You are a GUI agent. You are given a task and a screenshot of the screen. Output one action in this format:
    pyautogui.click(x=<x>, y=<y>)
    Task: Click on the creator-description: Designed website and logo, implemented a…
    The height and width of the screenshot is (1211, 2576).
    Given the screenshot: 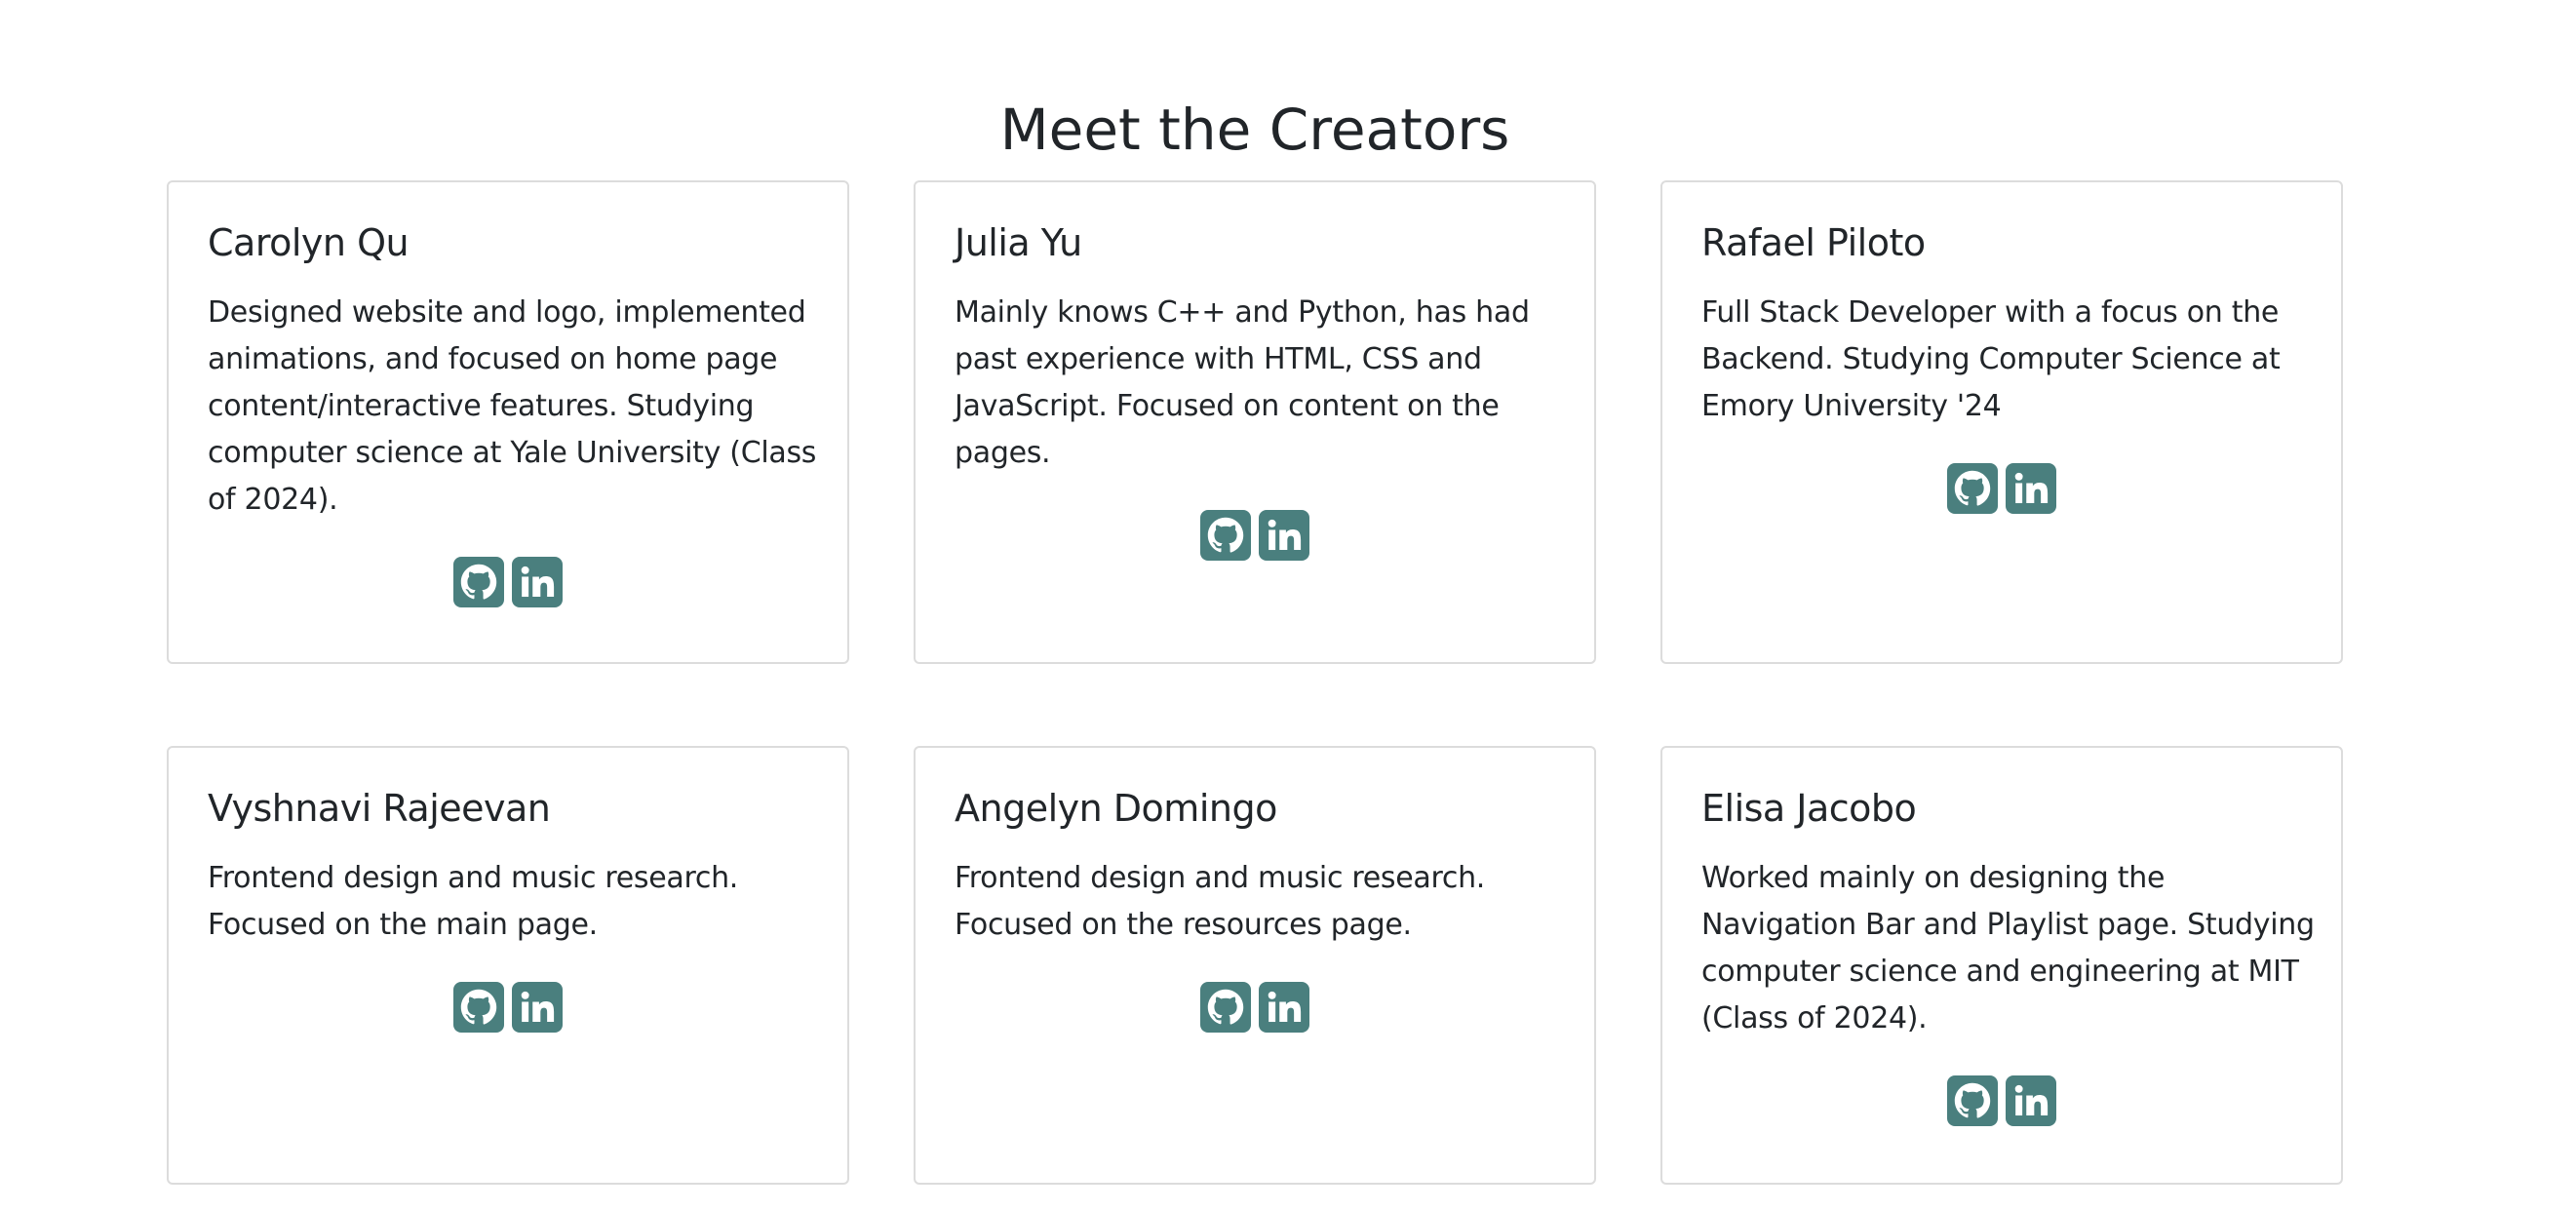 What is the action you would take?
    pyautogui.click(x=512, y=406)
    